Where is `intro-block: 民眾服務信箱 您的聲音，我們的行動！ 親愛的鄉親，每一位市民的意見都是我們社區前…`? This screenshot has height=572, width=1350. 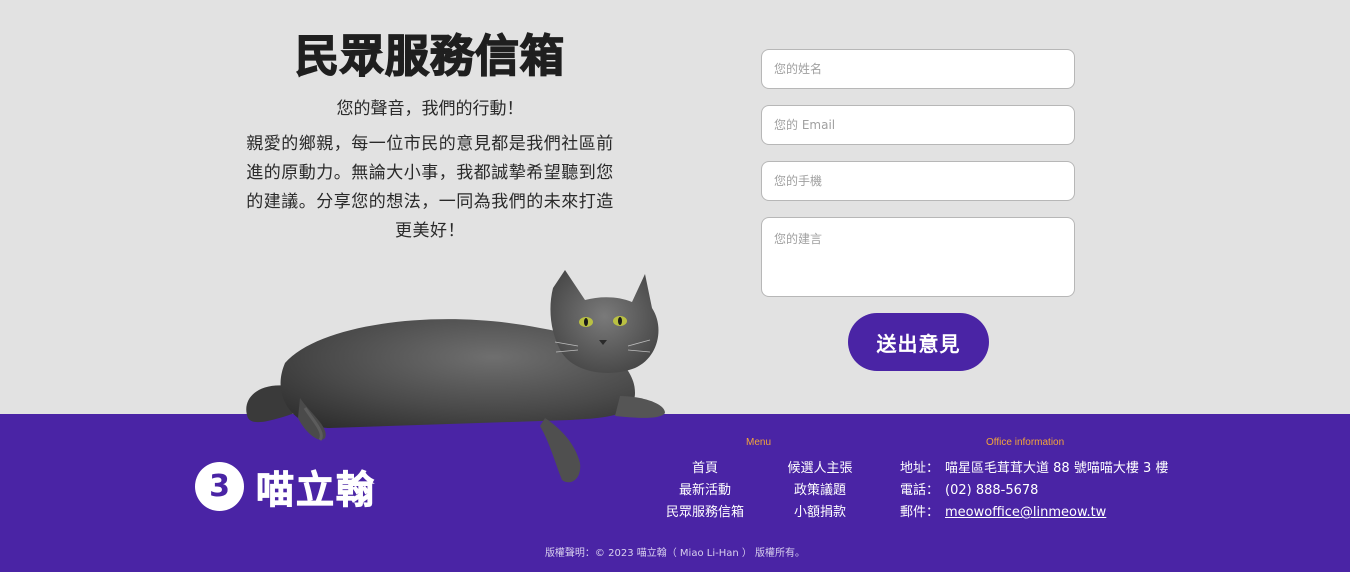 intro-block: 民眾服務信箱 您的聲音，我們的行動！ 親愛的鄉親，每一位市民的意見都是我們社區前… is located at coordinates (430, 138).